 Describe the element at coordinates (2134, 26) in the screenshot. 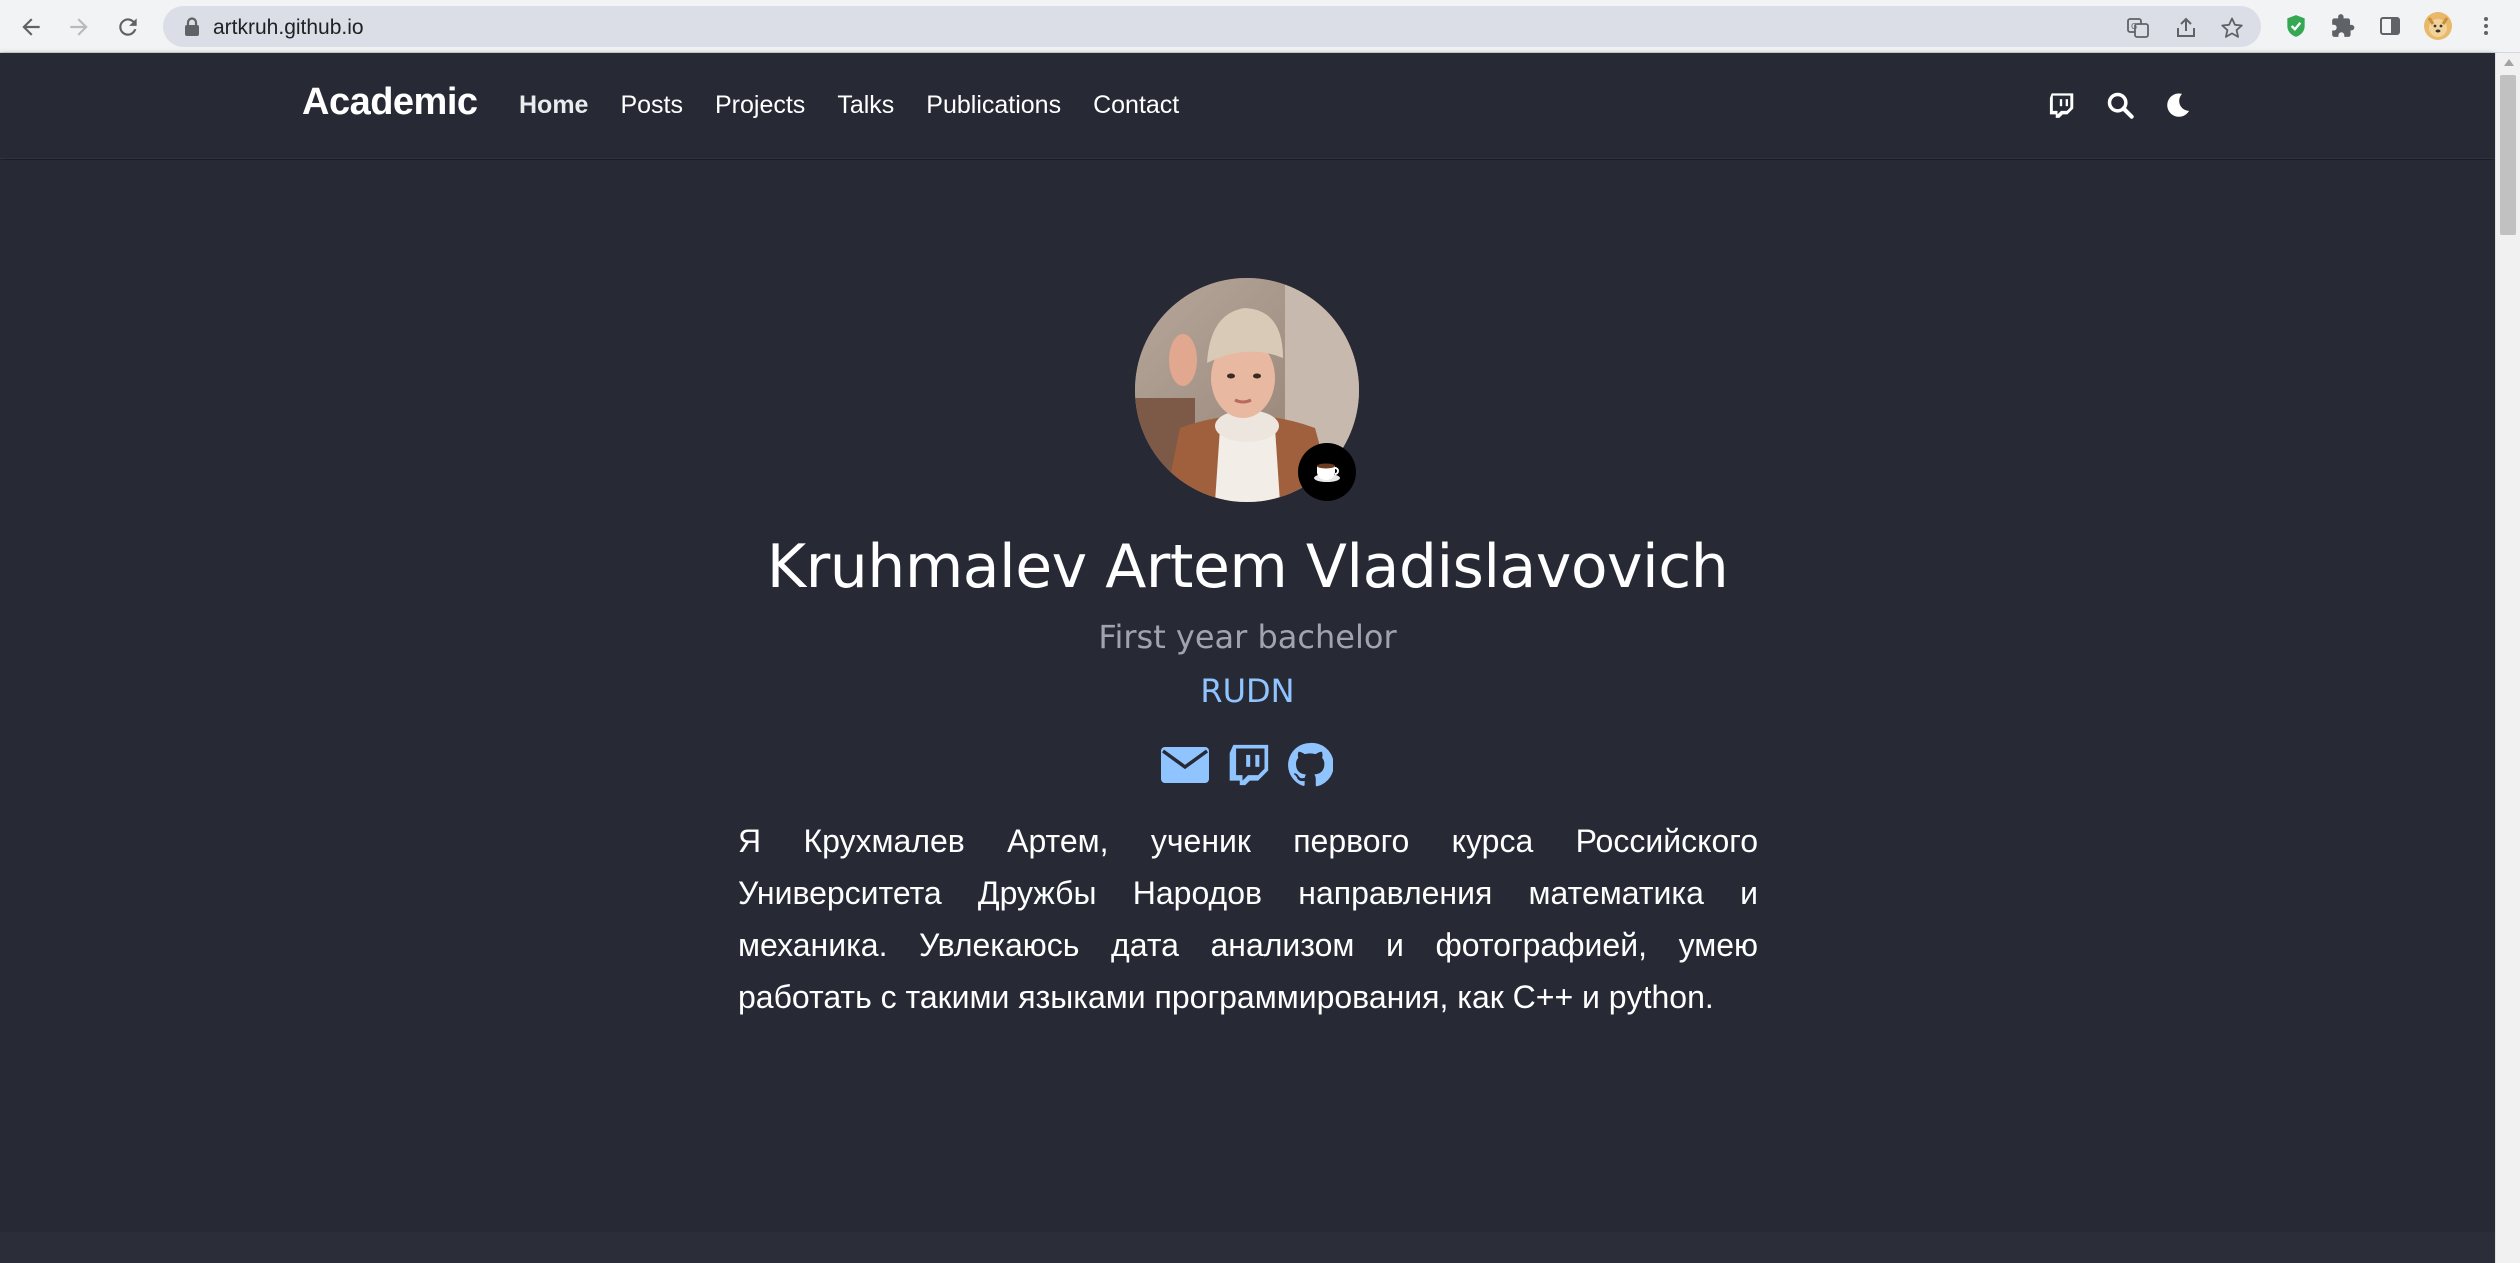

I see `svg-text: G` at that location.